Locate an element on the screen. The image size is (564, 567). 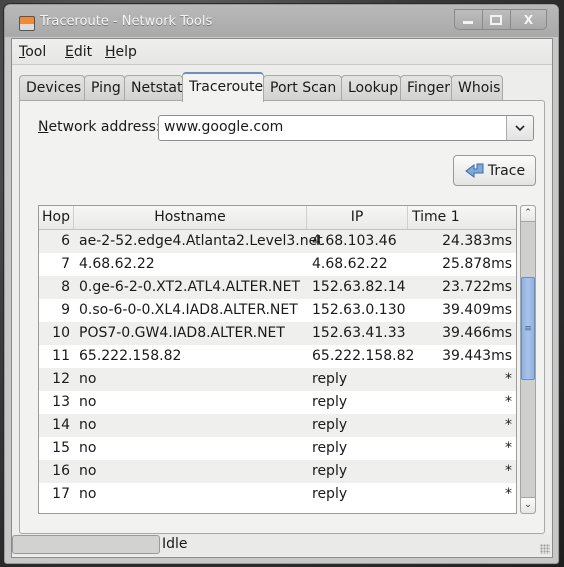
hop-cell: 15 is located at coordinates (61, 448).